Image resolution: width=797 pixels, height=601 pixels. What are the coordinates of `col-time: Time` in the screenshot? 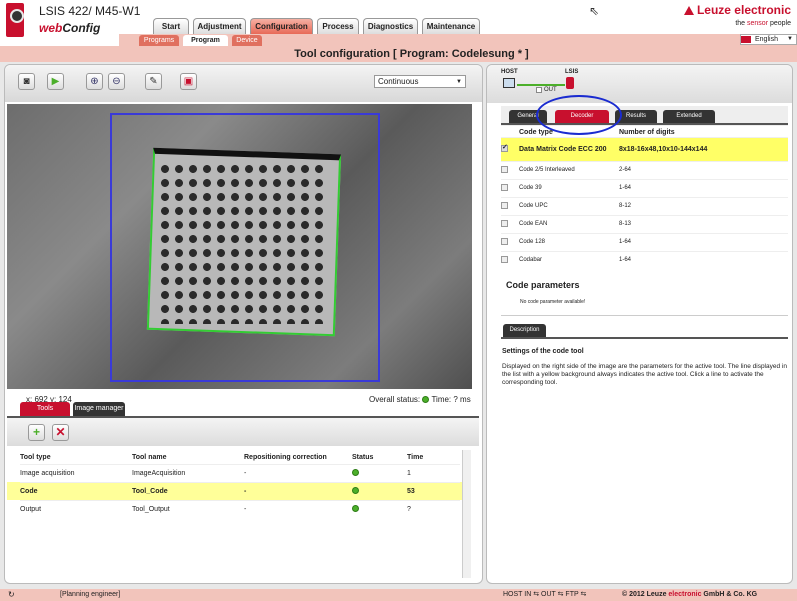 It's located at (415, 457).